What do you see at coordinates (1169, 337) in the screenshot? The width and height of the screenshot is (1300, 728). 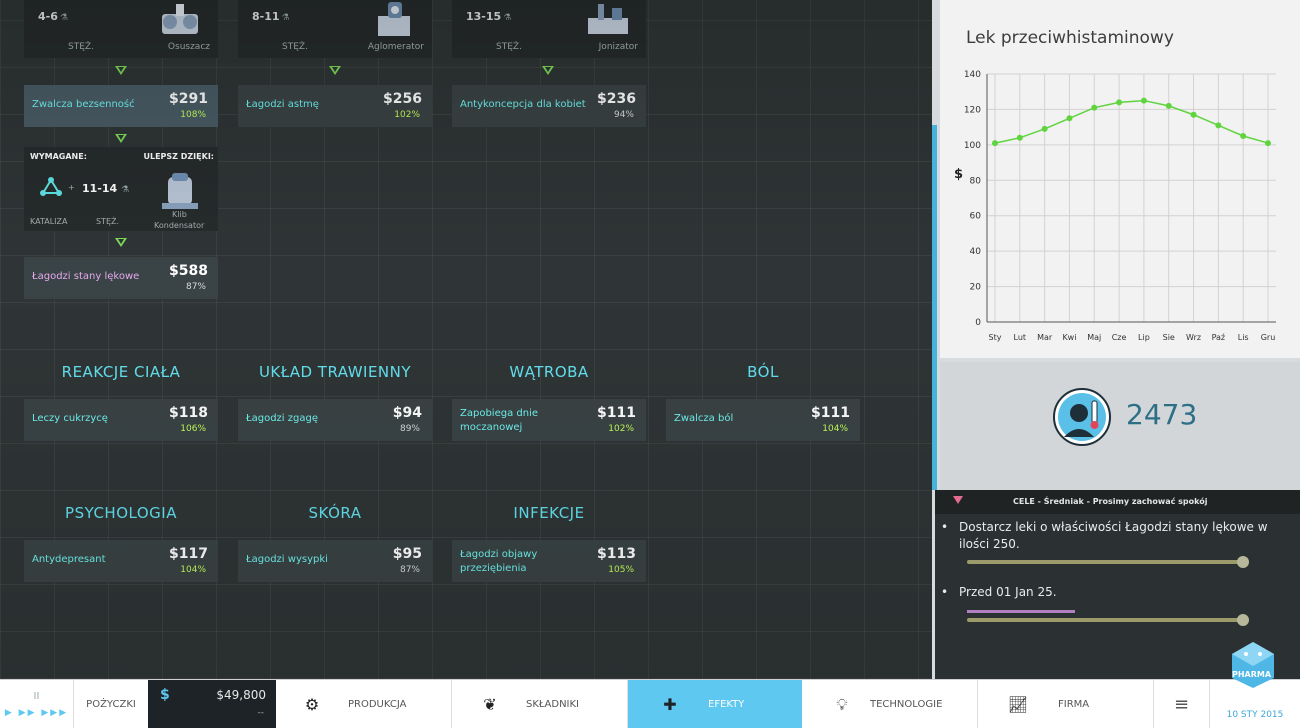 I see `x-tick-label: Sie` at bounding box center [1169, 337].